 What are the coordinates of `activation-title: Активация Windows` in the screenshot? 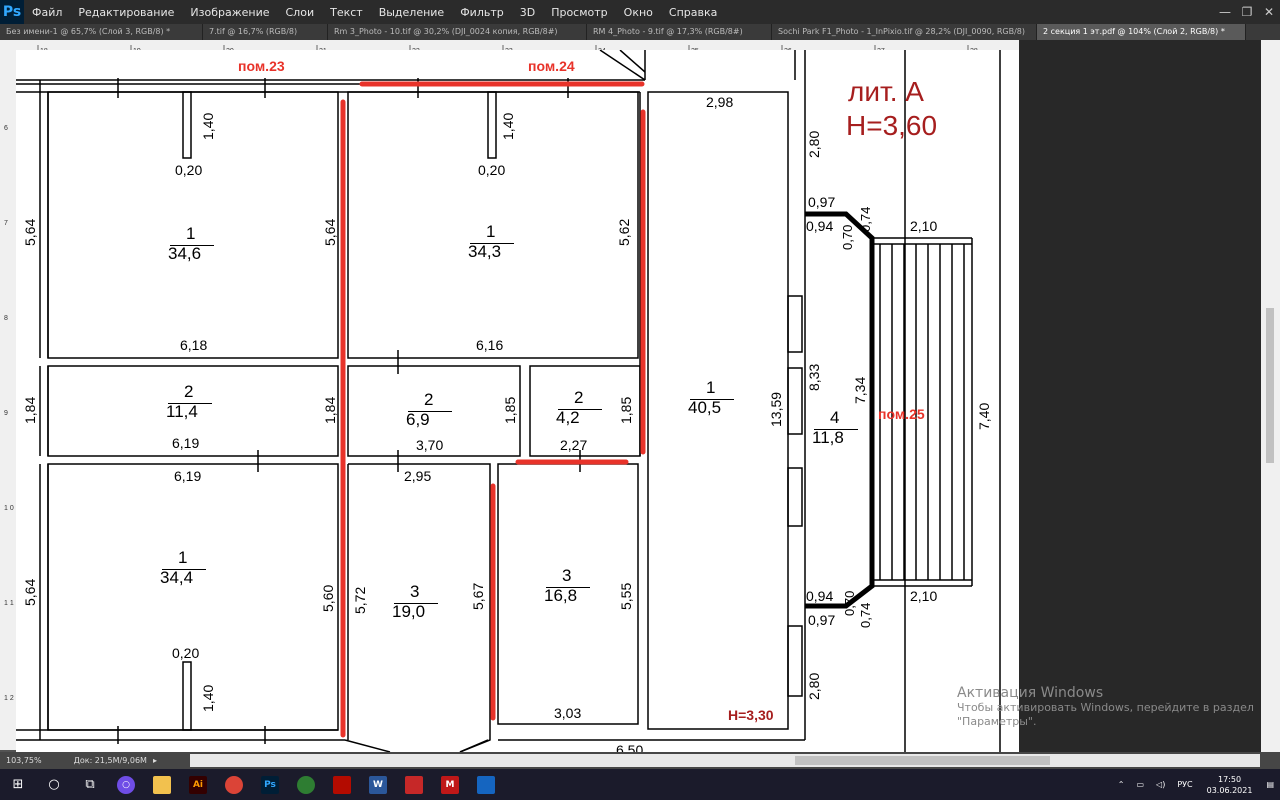 It's located at (1030, 693).